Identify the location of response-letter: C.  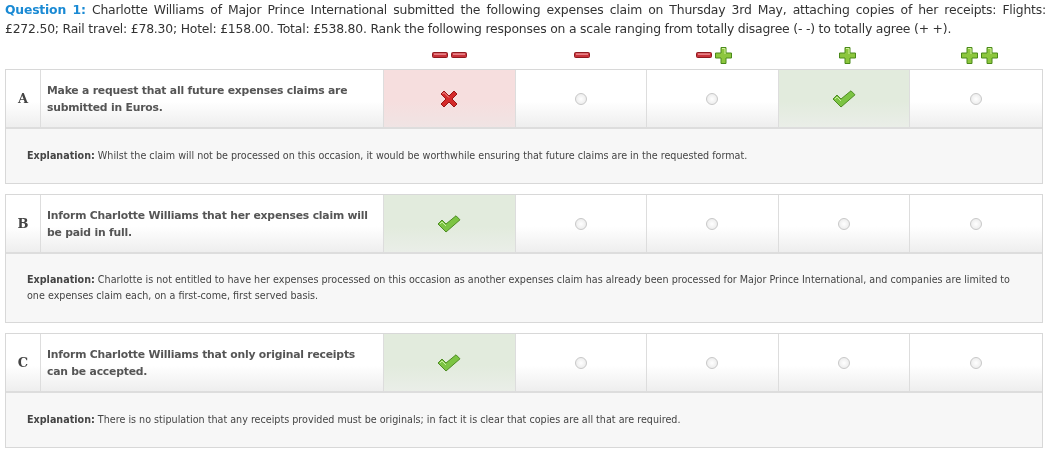
(23, 362).